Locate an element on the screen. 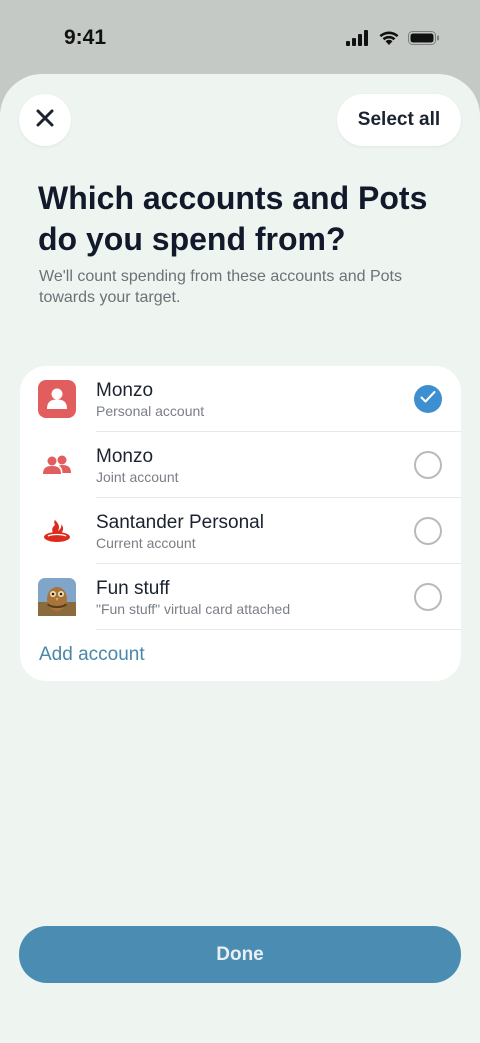 This screenshot has height=1043, width=480. done-button: Done is located at coordinates (240, 954).